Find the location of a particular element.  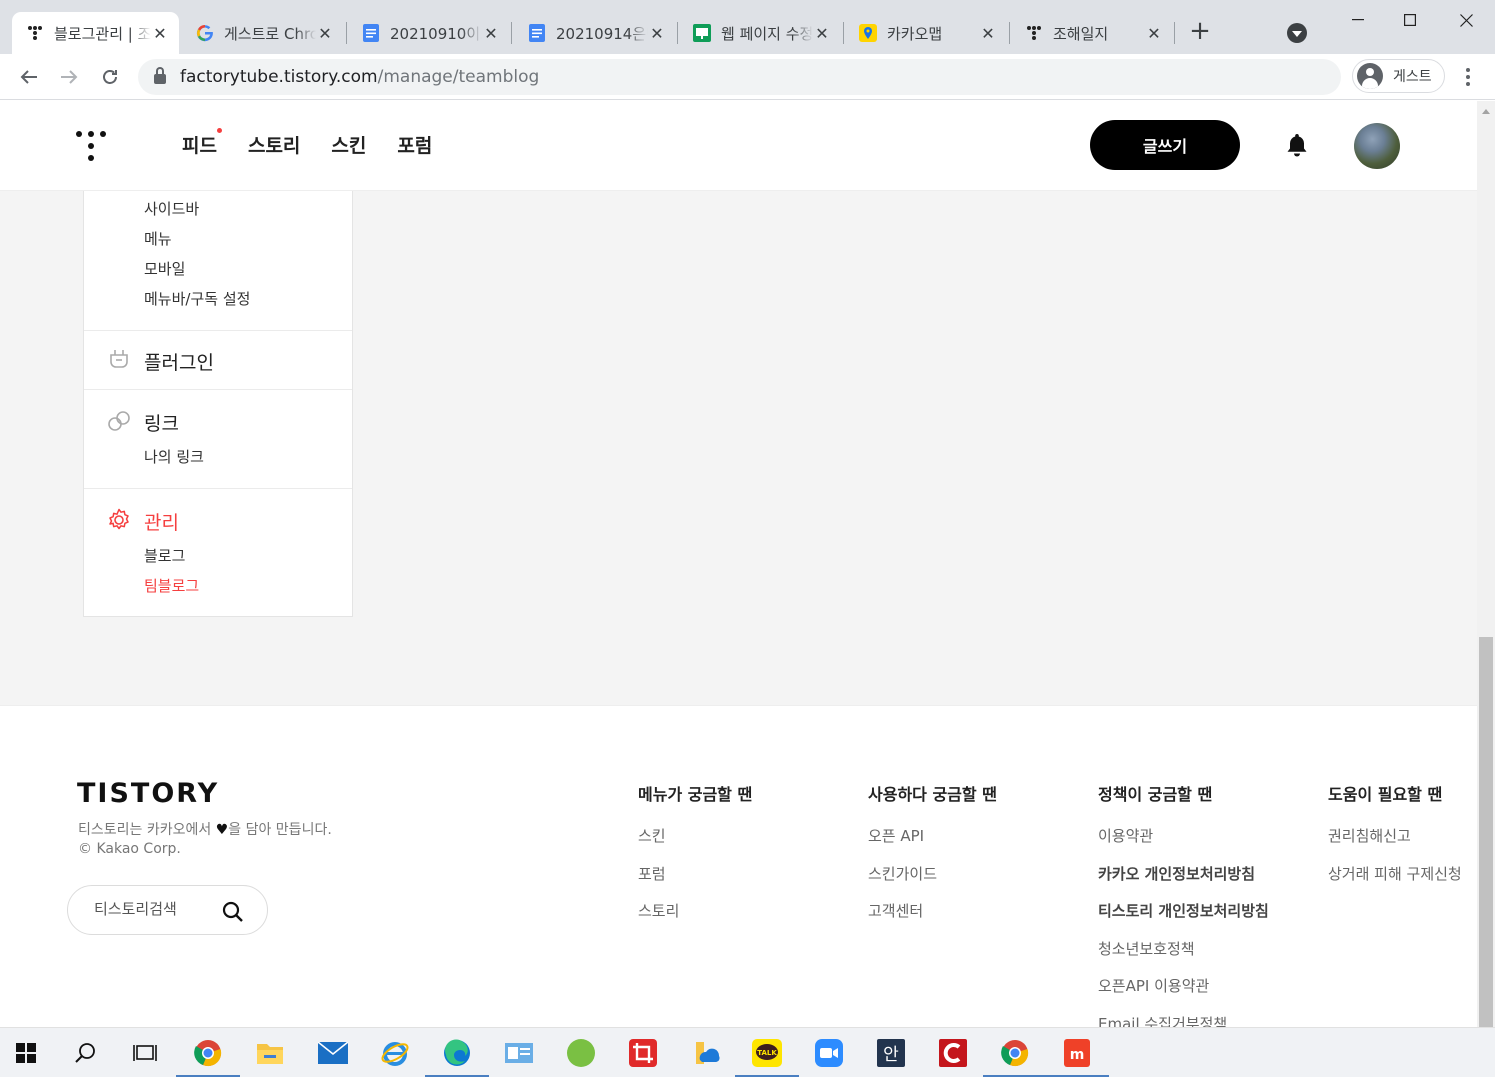

docs-icon is located at coordinates (537, 33).